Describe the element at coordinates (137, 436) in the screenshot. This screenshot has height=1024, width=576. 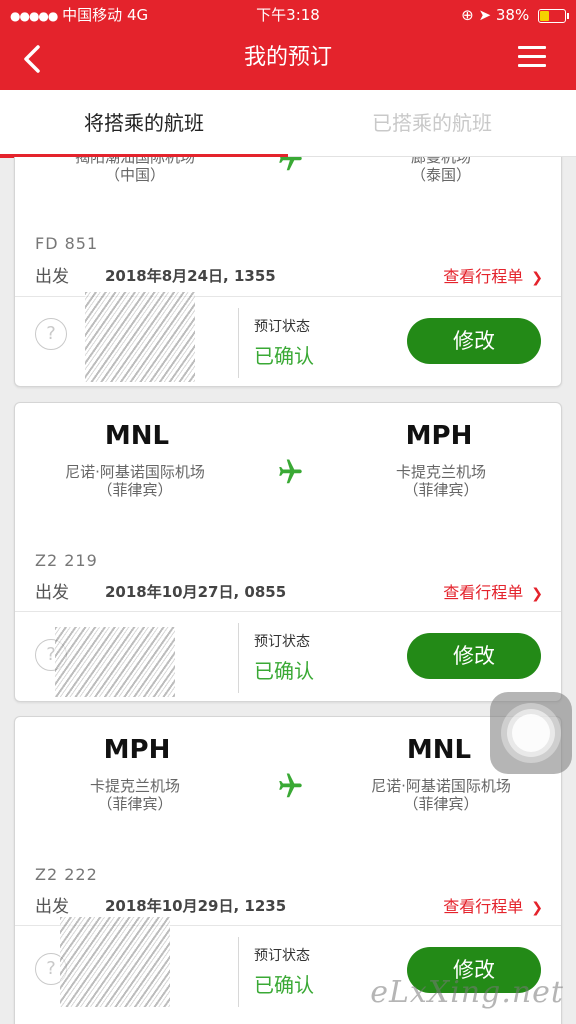
I see `origin-code: MNL` at that location.